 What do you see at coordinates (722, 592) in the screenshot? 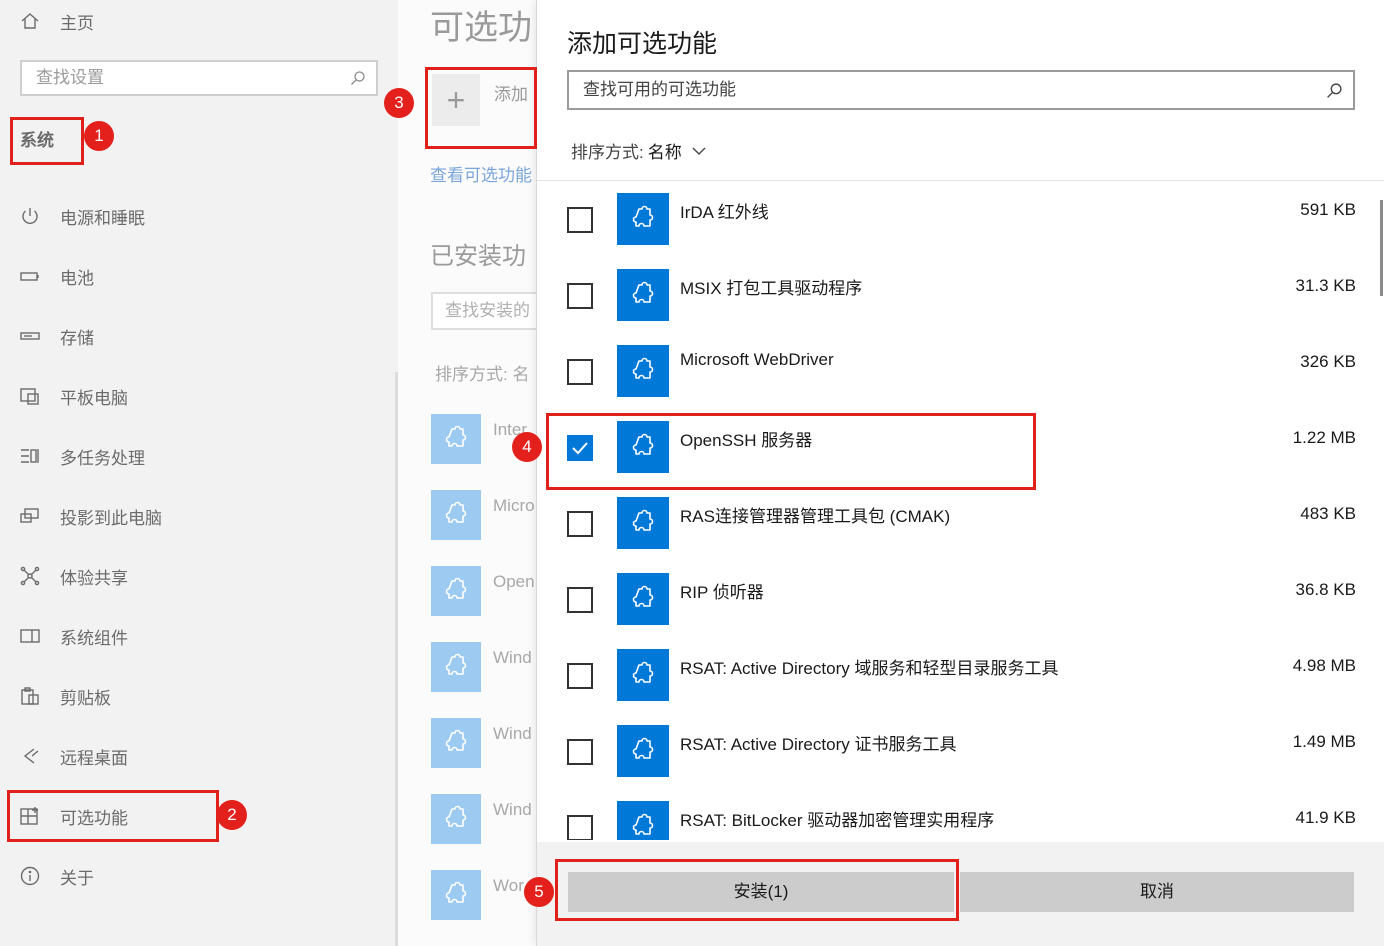
I see `feature-name: RIP 侦听器` at bounding box center [722, 592].